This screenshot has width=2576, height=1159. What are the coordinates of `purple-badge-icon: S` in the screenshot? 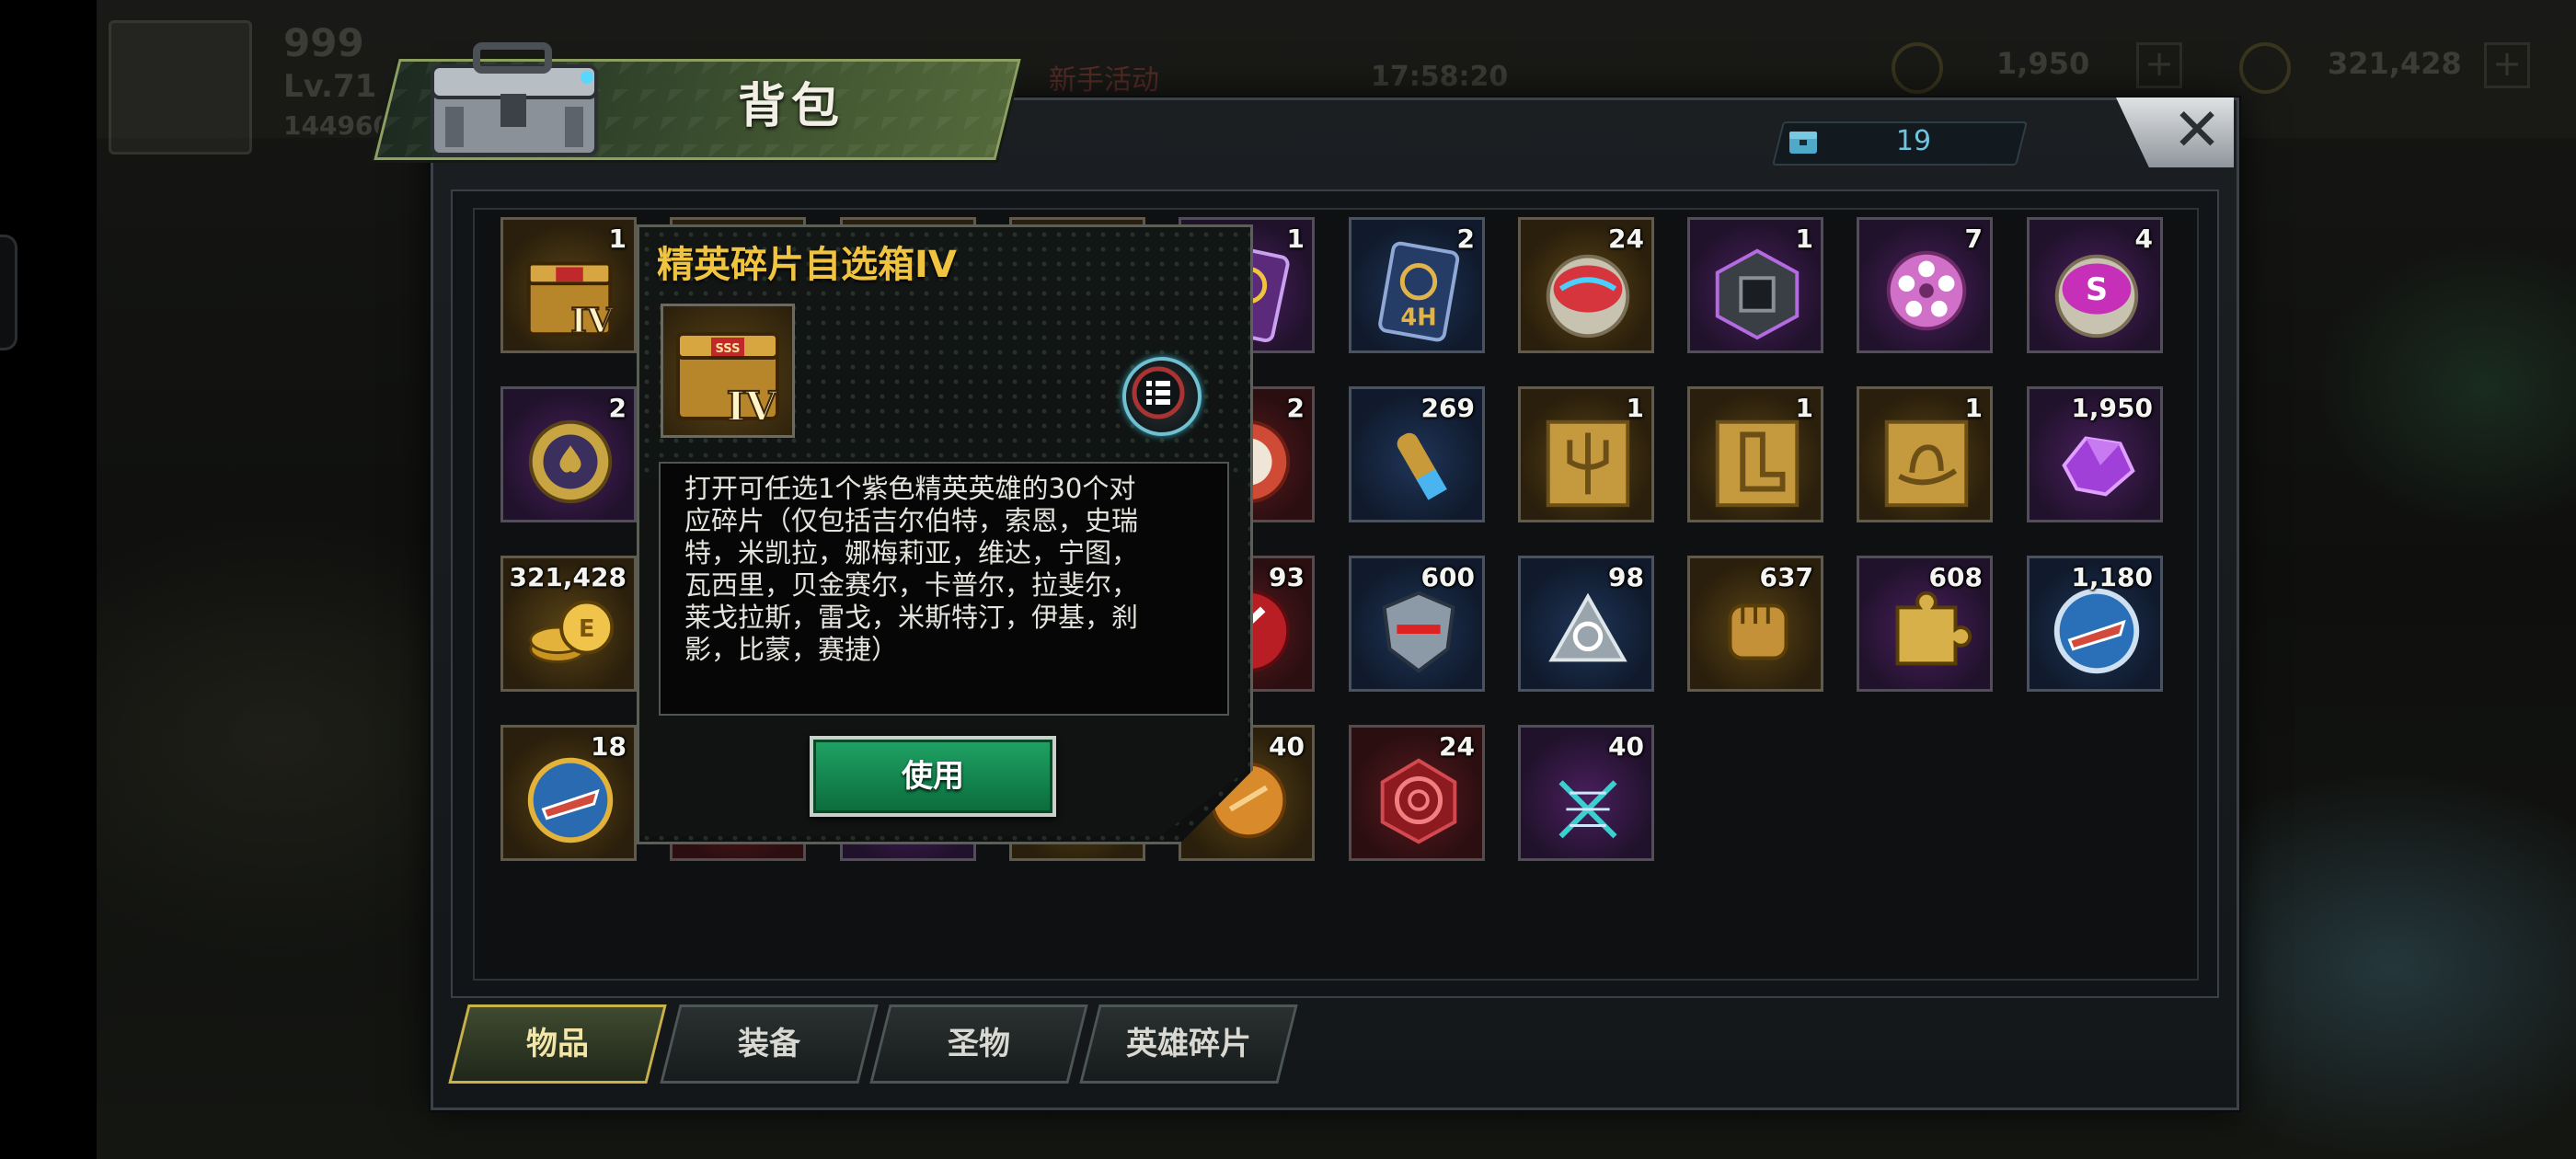 It's located at (2096, 296).